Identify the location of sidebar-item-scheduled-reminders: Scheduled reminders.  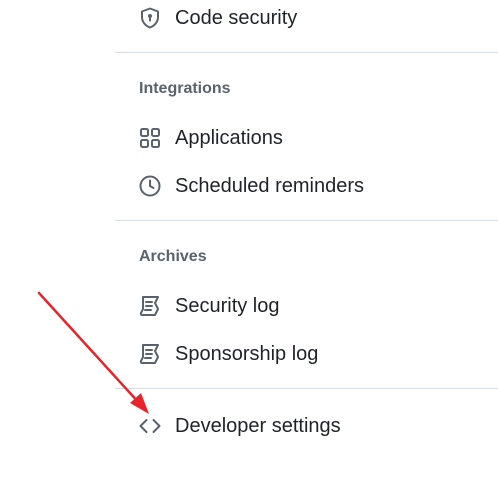
(251, 186).